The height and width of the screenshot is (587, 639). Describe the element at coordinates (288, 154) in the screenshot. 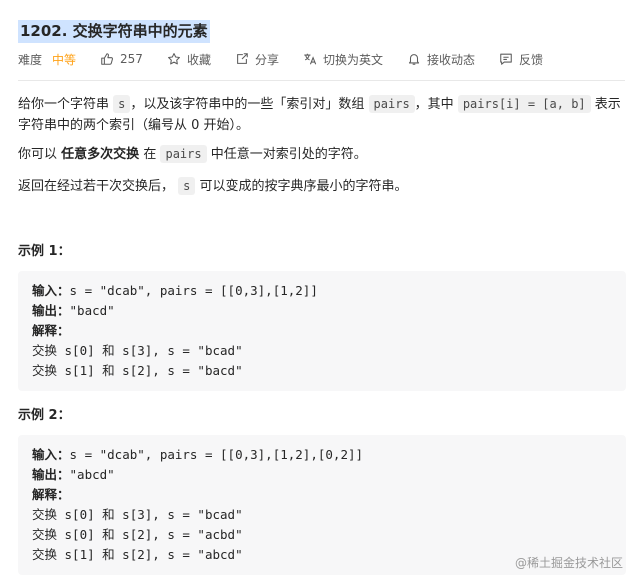

I see `text: 中任意一对索引处的字符。` at that location.